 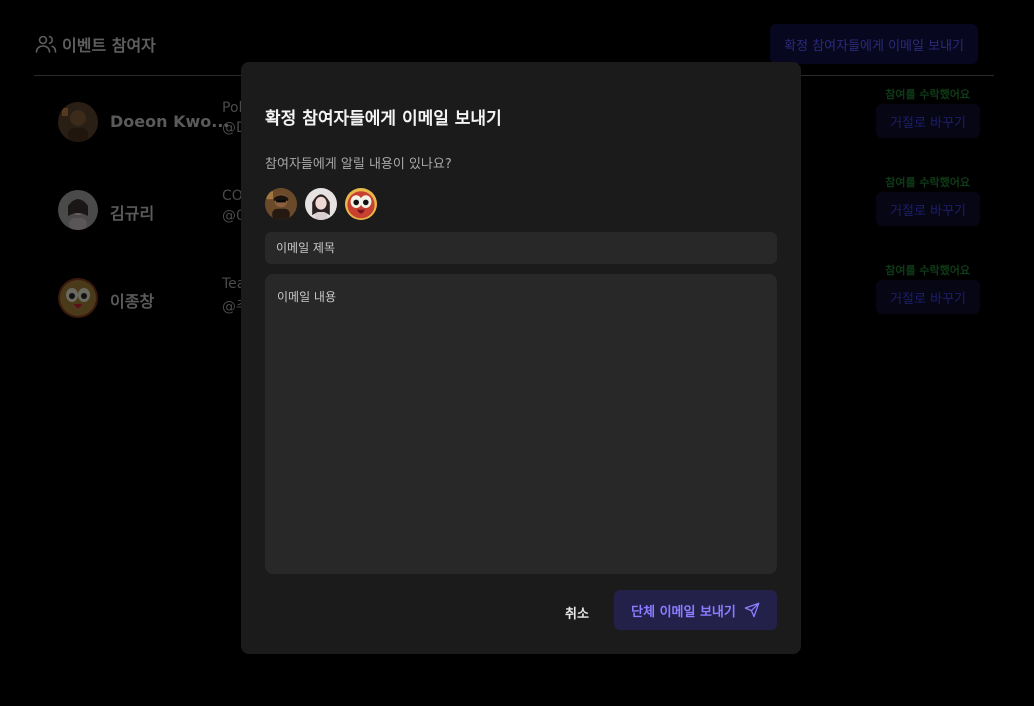 What do you see at coordinates (521, 248) in the screenshot?
I see `email-subject-input` at bounding box center [521, 248].